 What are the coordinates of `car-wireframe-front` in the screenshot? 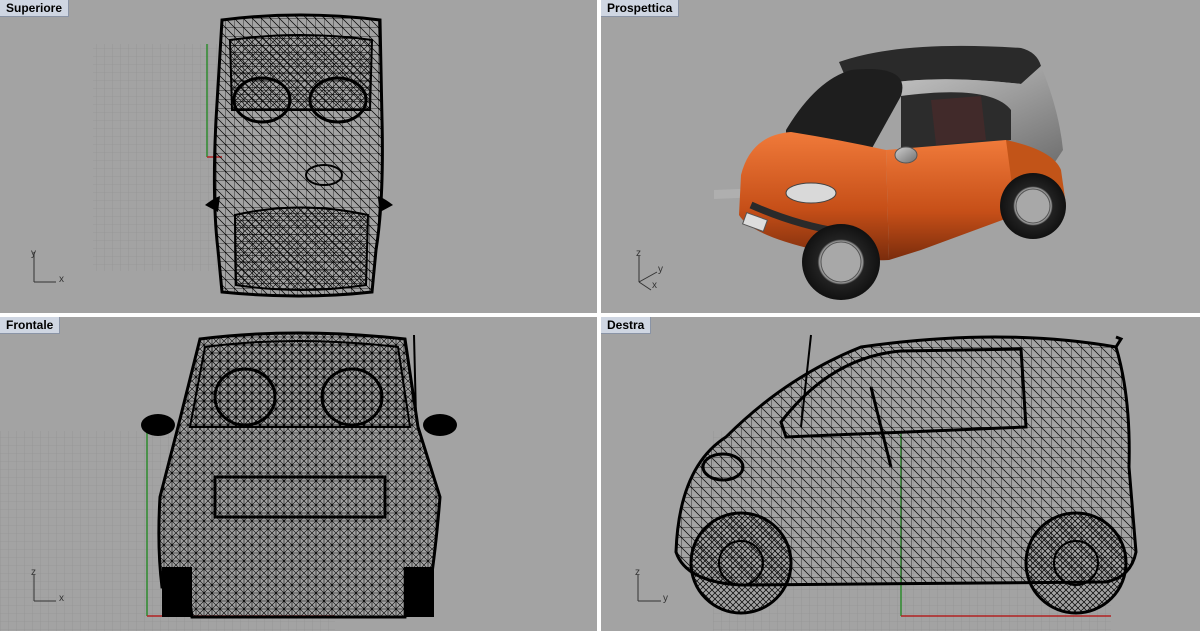 It's located at (299, 475).